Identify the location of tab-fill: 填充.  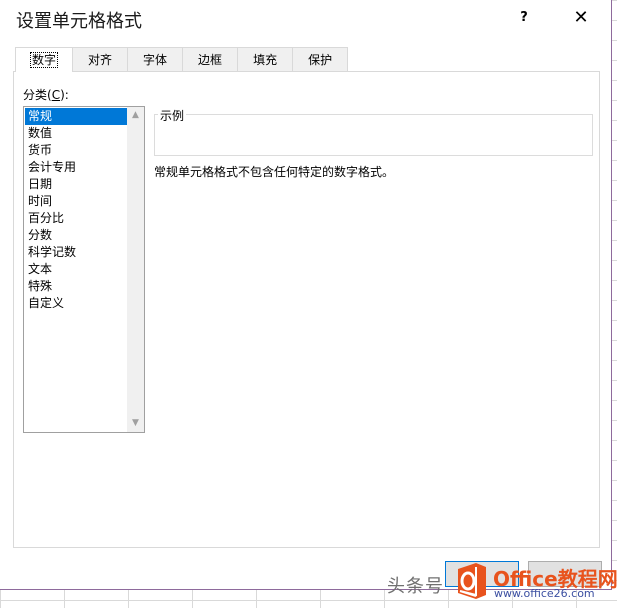
(265, 59).